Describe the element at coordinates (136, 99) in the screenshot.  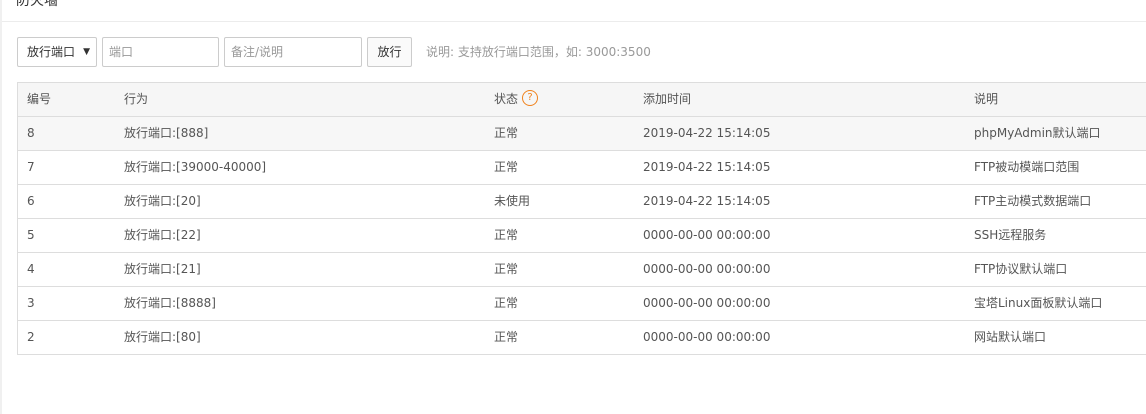
I see `column-header-action: 行为` at that location.